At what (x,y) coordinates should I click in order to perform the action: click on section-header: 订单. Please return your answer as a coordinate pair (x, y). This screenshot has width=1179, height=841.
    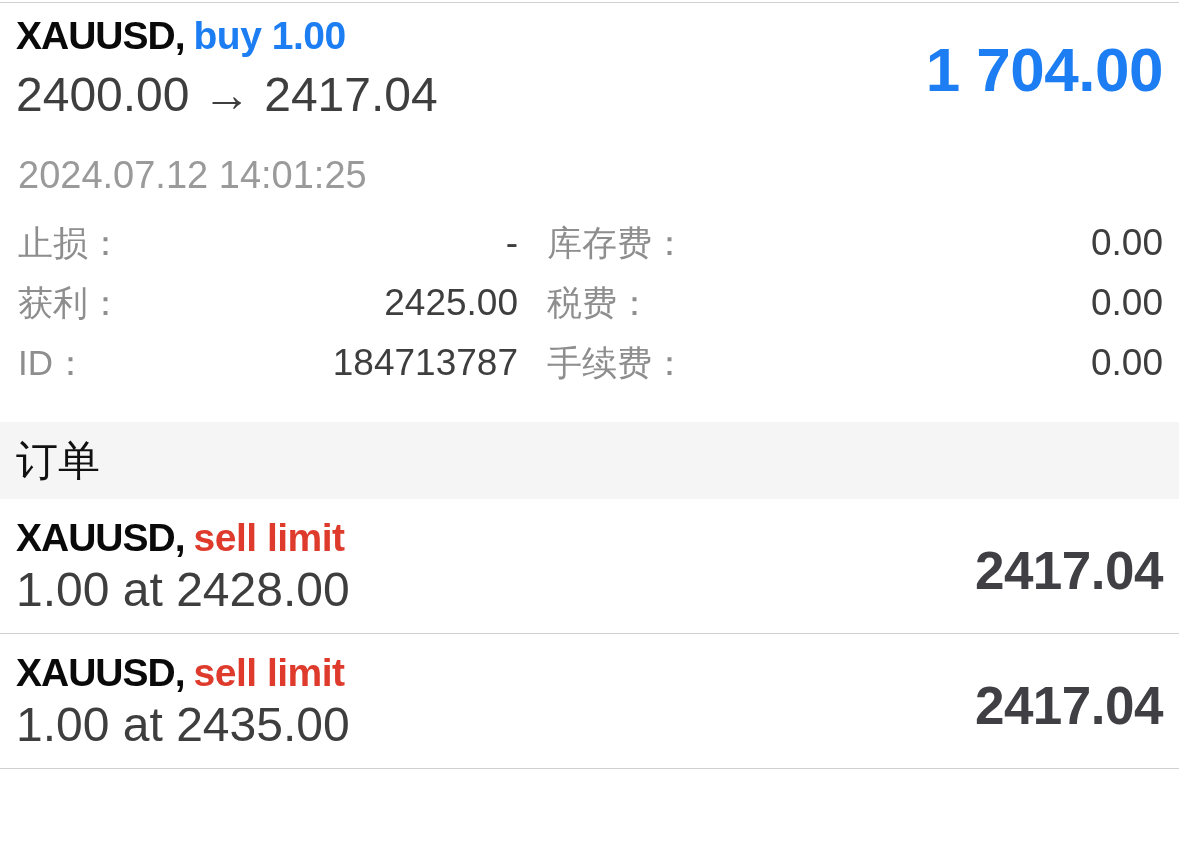
    Looking at the image, I should click on (589, 460).